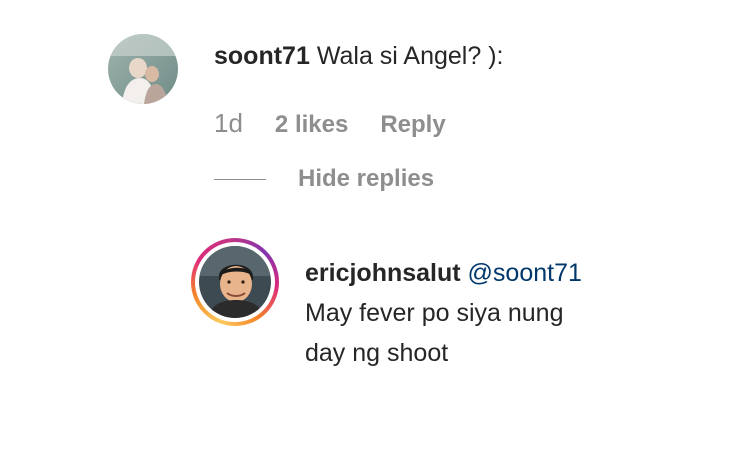  I want to click on reply-text-line-2: day ng shoot, so click(377, 353).